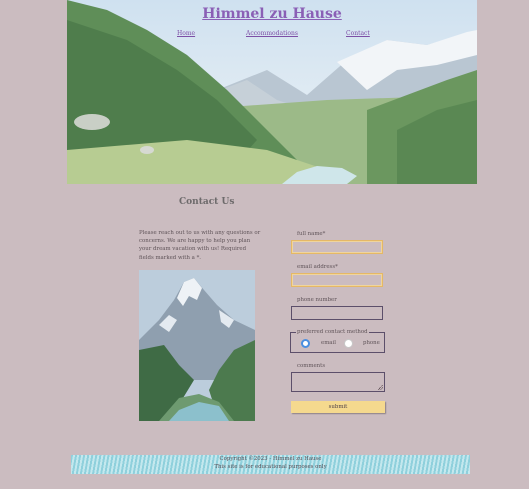  I want to click on nav-link-accommodations: Accommodations, so click(272, 33).